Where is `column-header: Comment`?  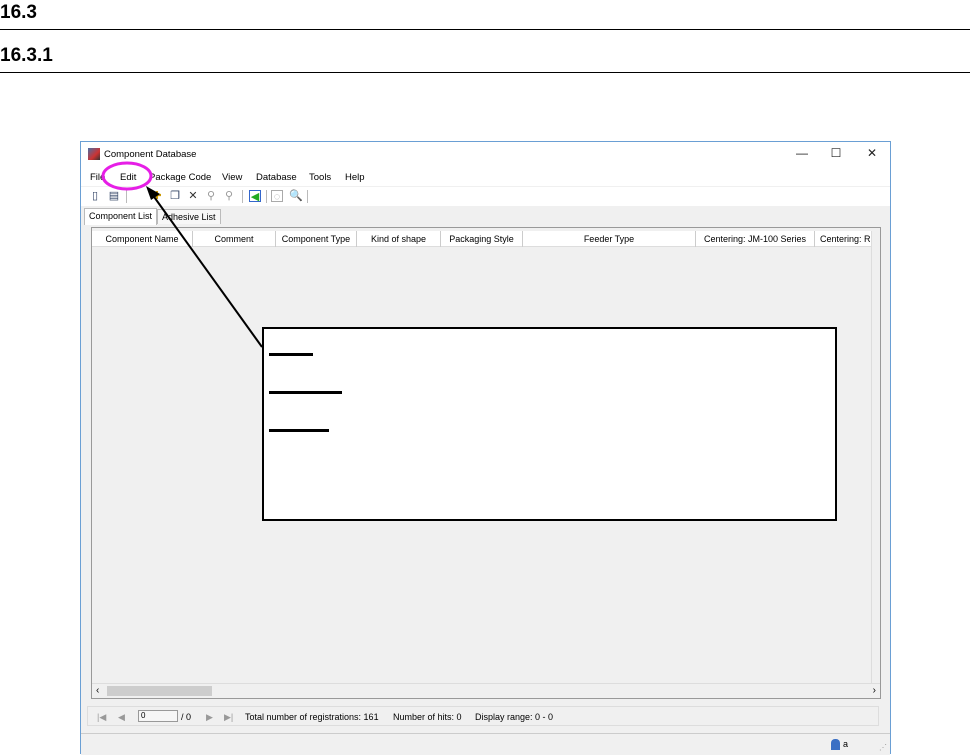 column-header: Comment is located at coordinates (234, 239).